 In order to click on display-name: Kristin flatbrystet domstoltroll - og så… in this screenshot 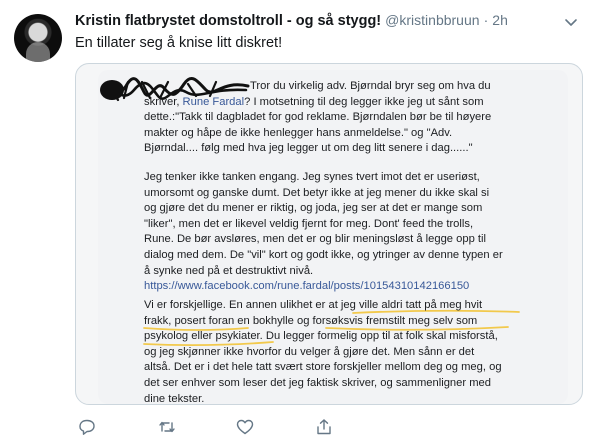, I will do `click(228, 21)`.